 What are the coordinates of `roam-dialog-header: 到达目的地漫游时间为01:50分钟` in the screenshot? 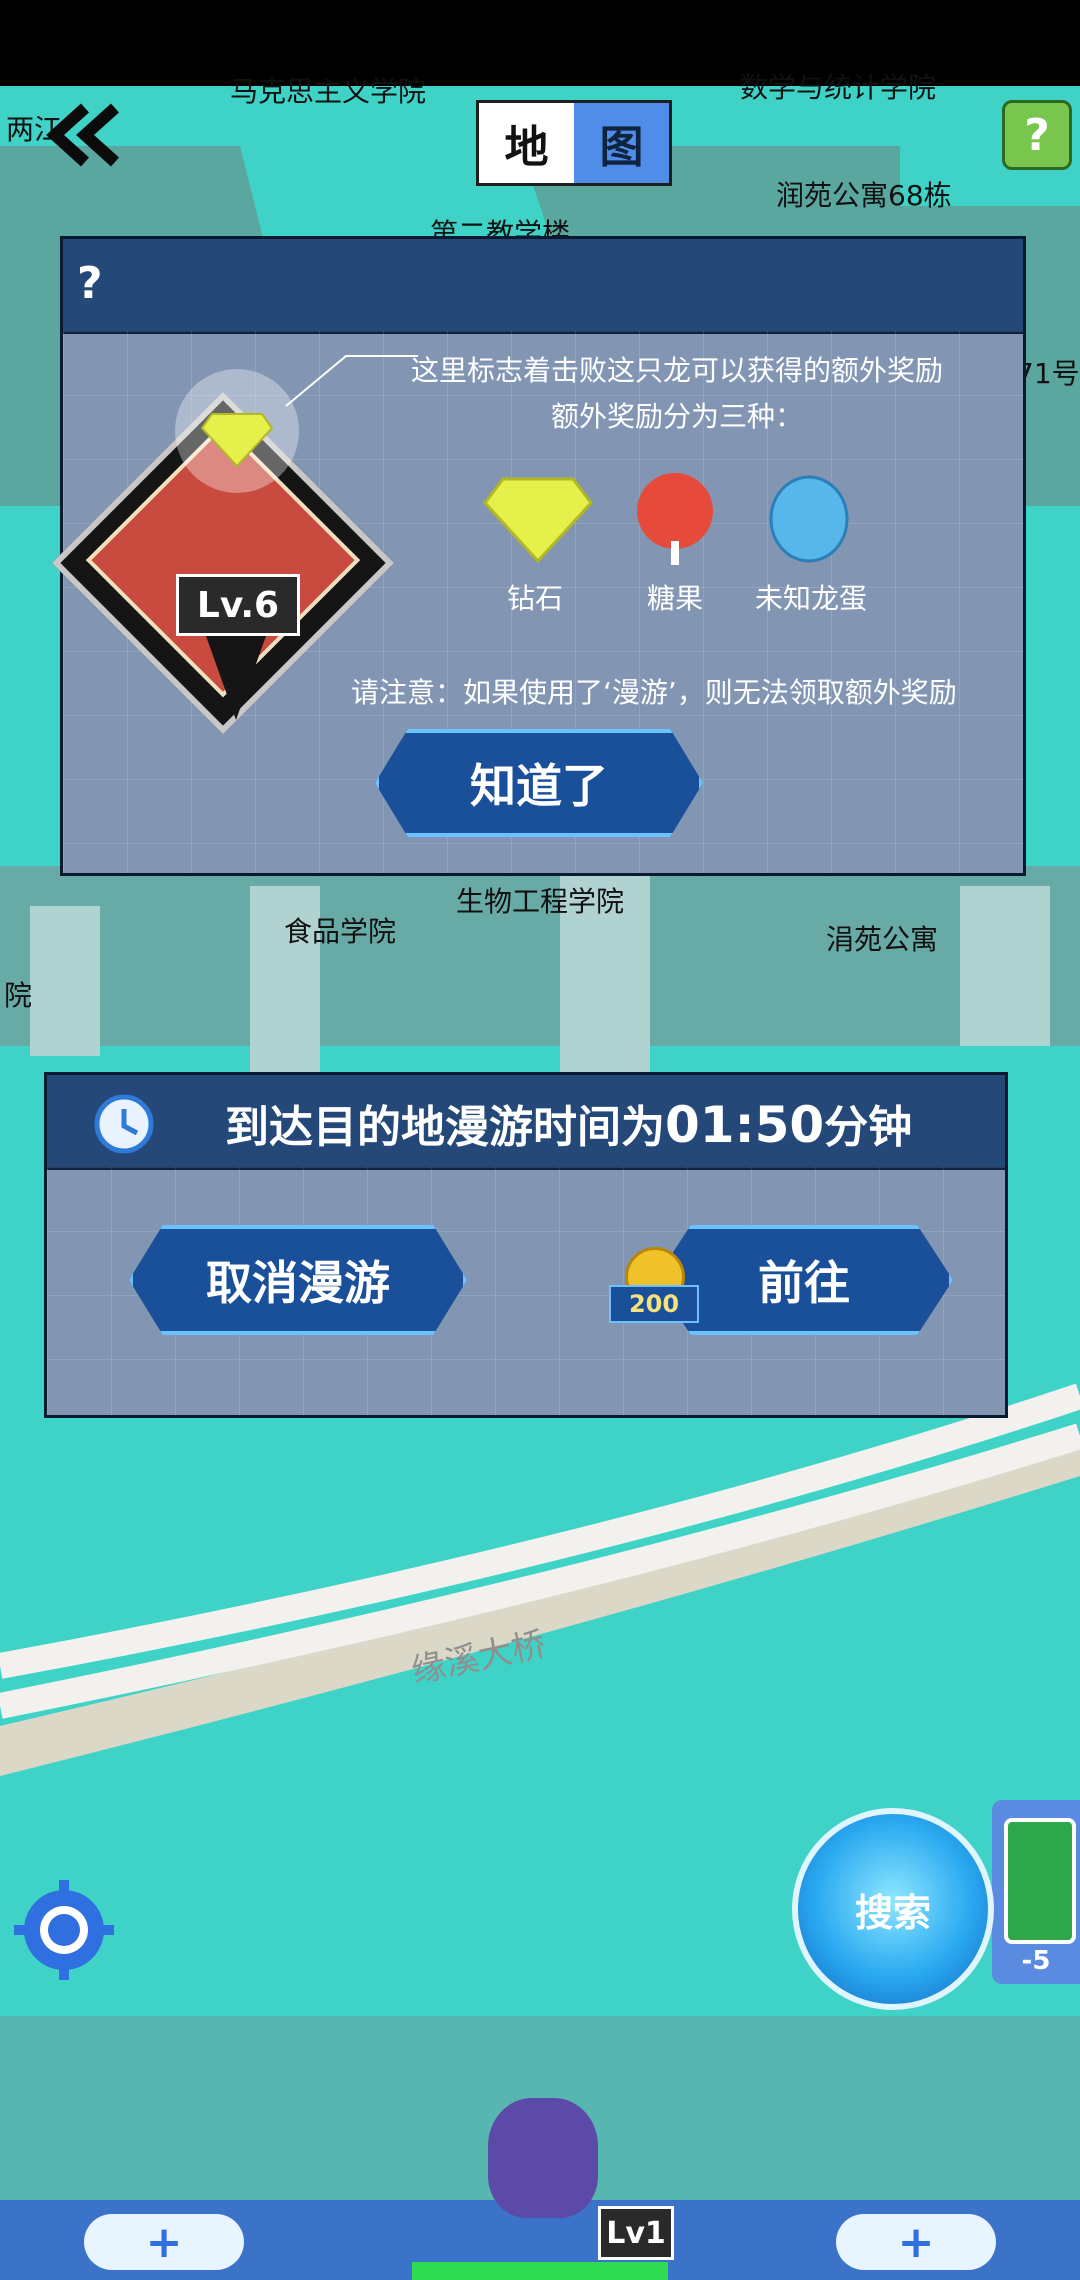 It's located at (526, 1122).